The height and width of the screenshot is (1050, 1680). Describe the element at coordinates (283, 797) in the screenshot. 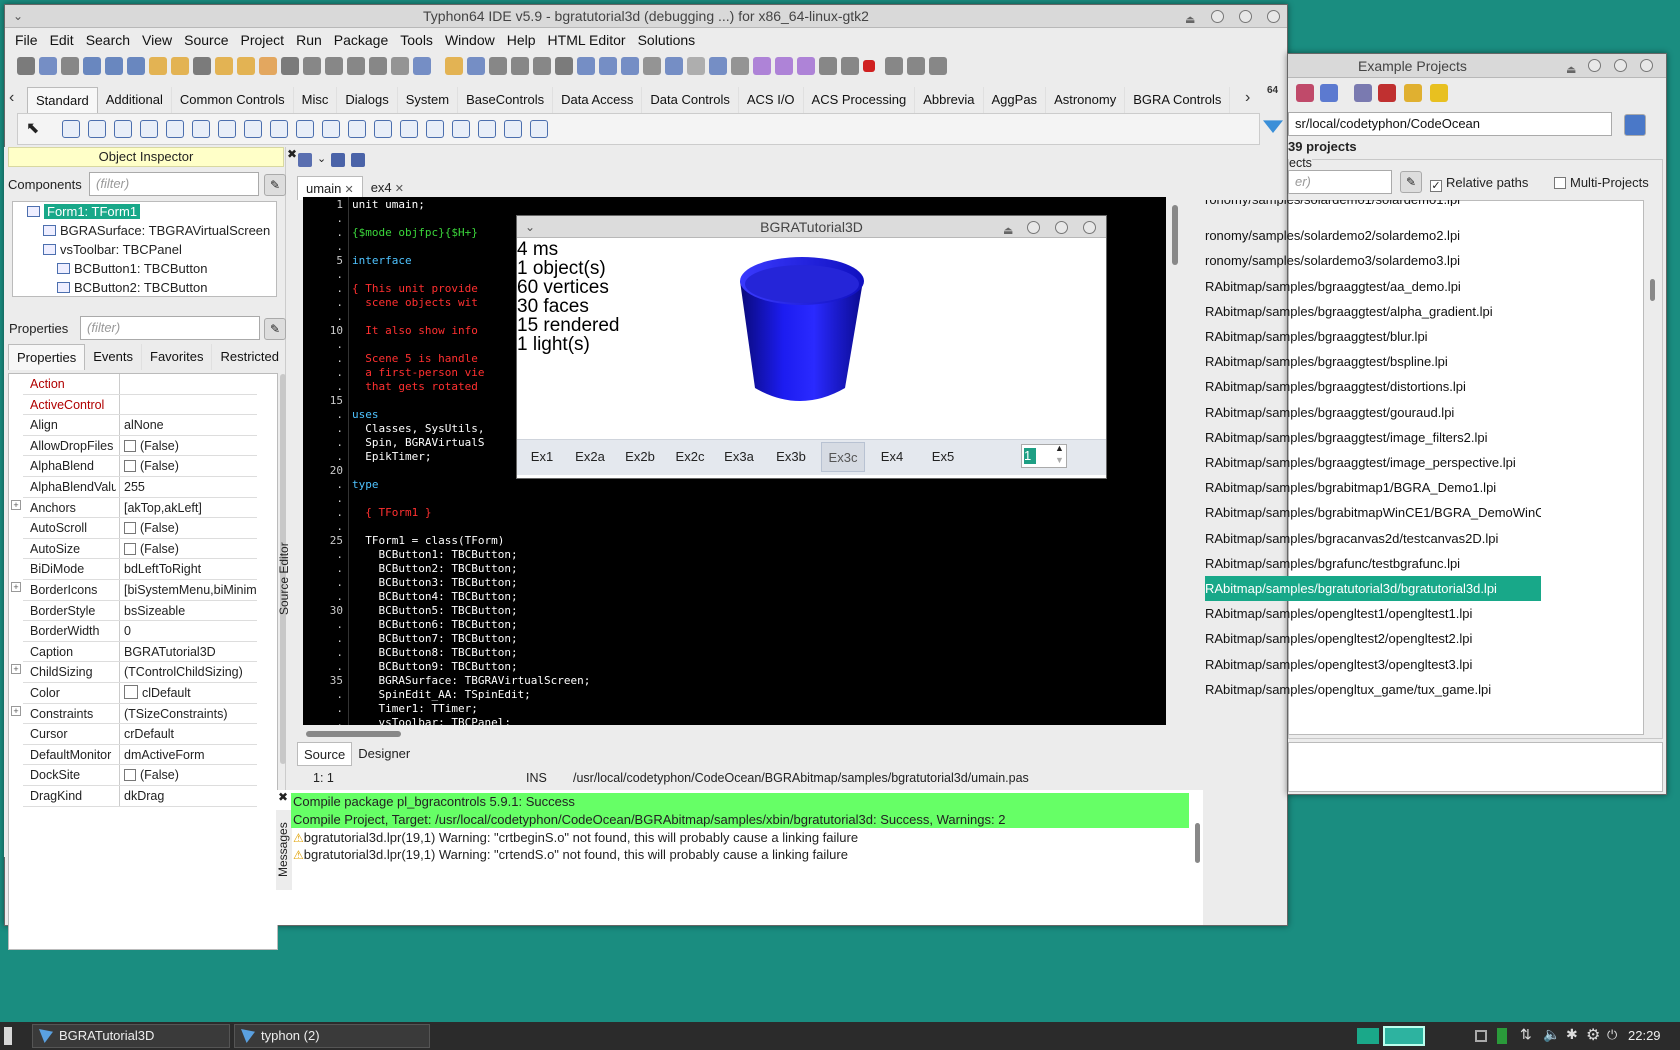

I see `messages-close-icon: ✖` at that location.